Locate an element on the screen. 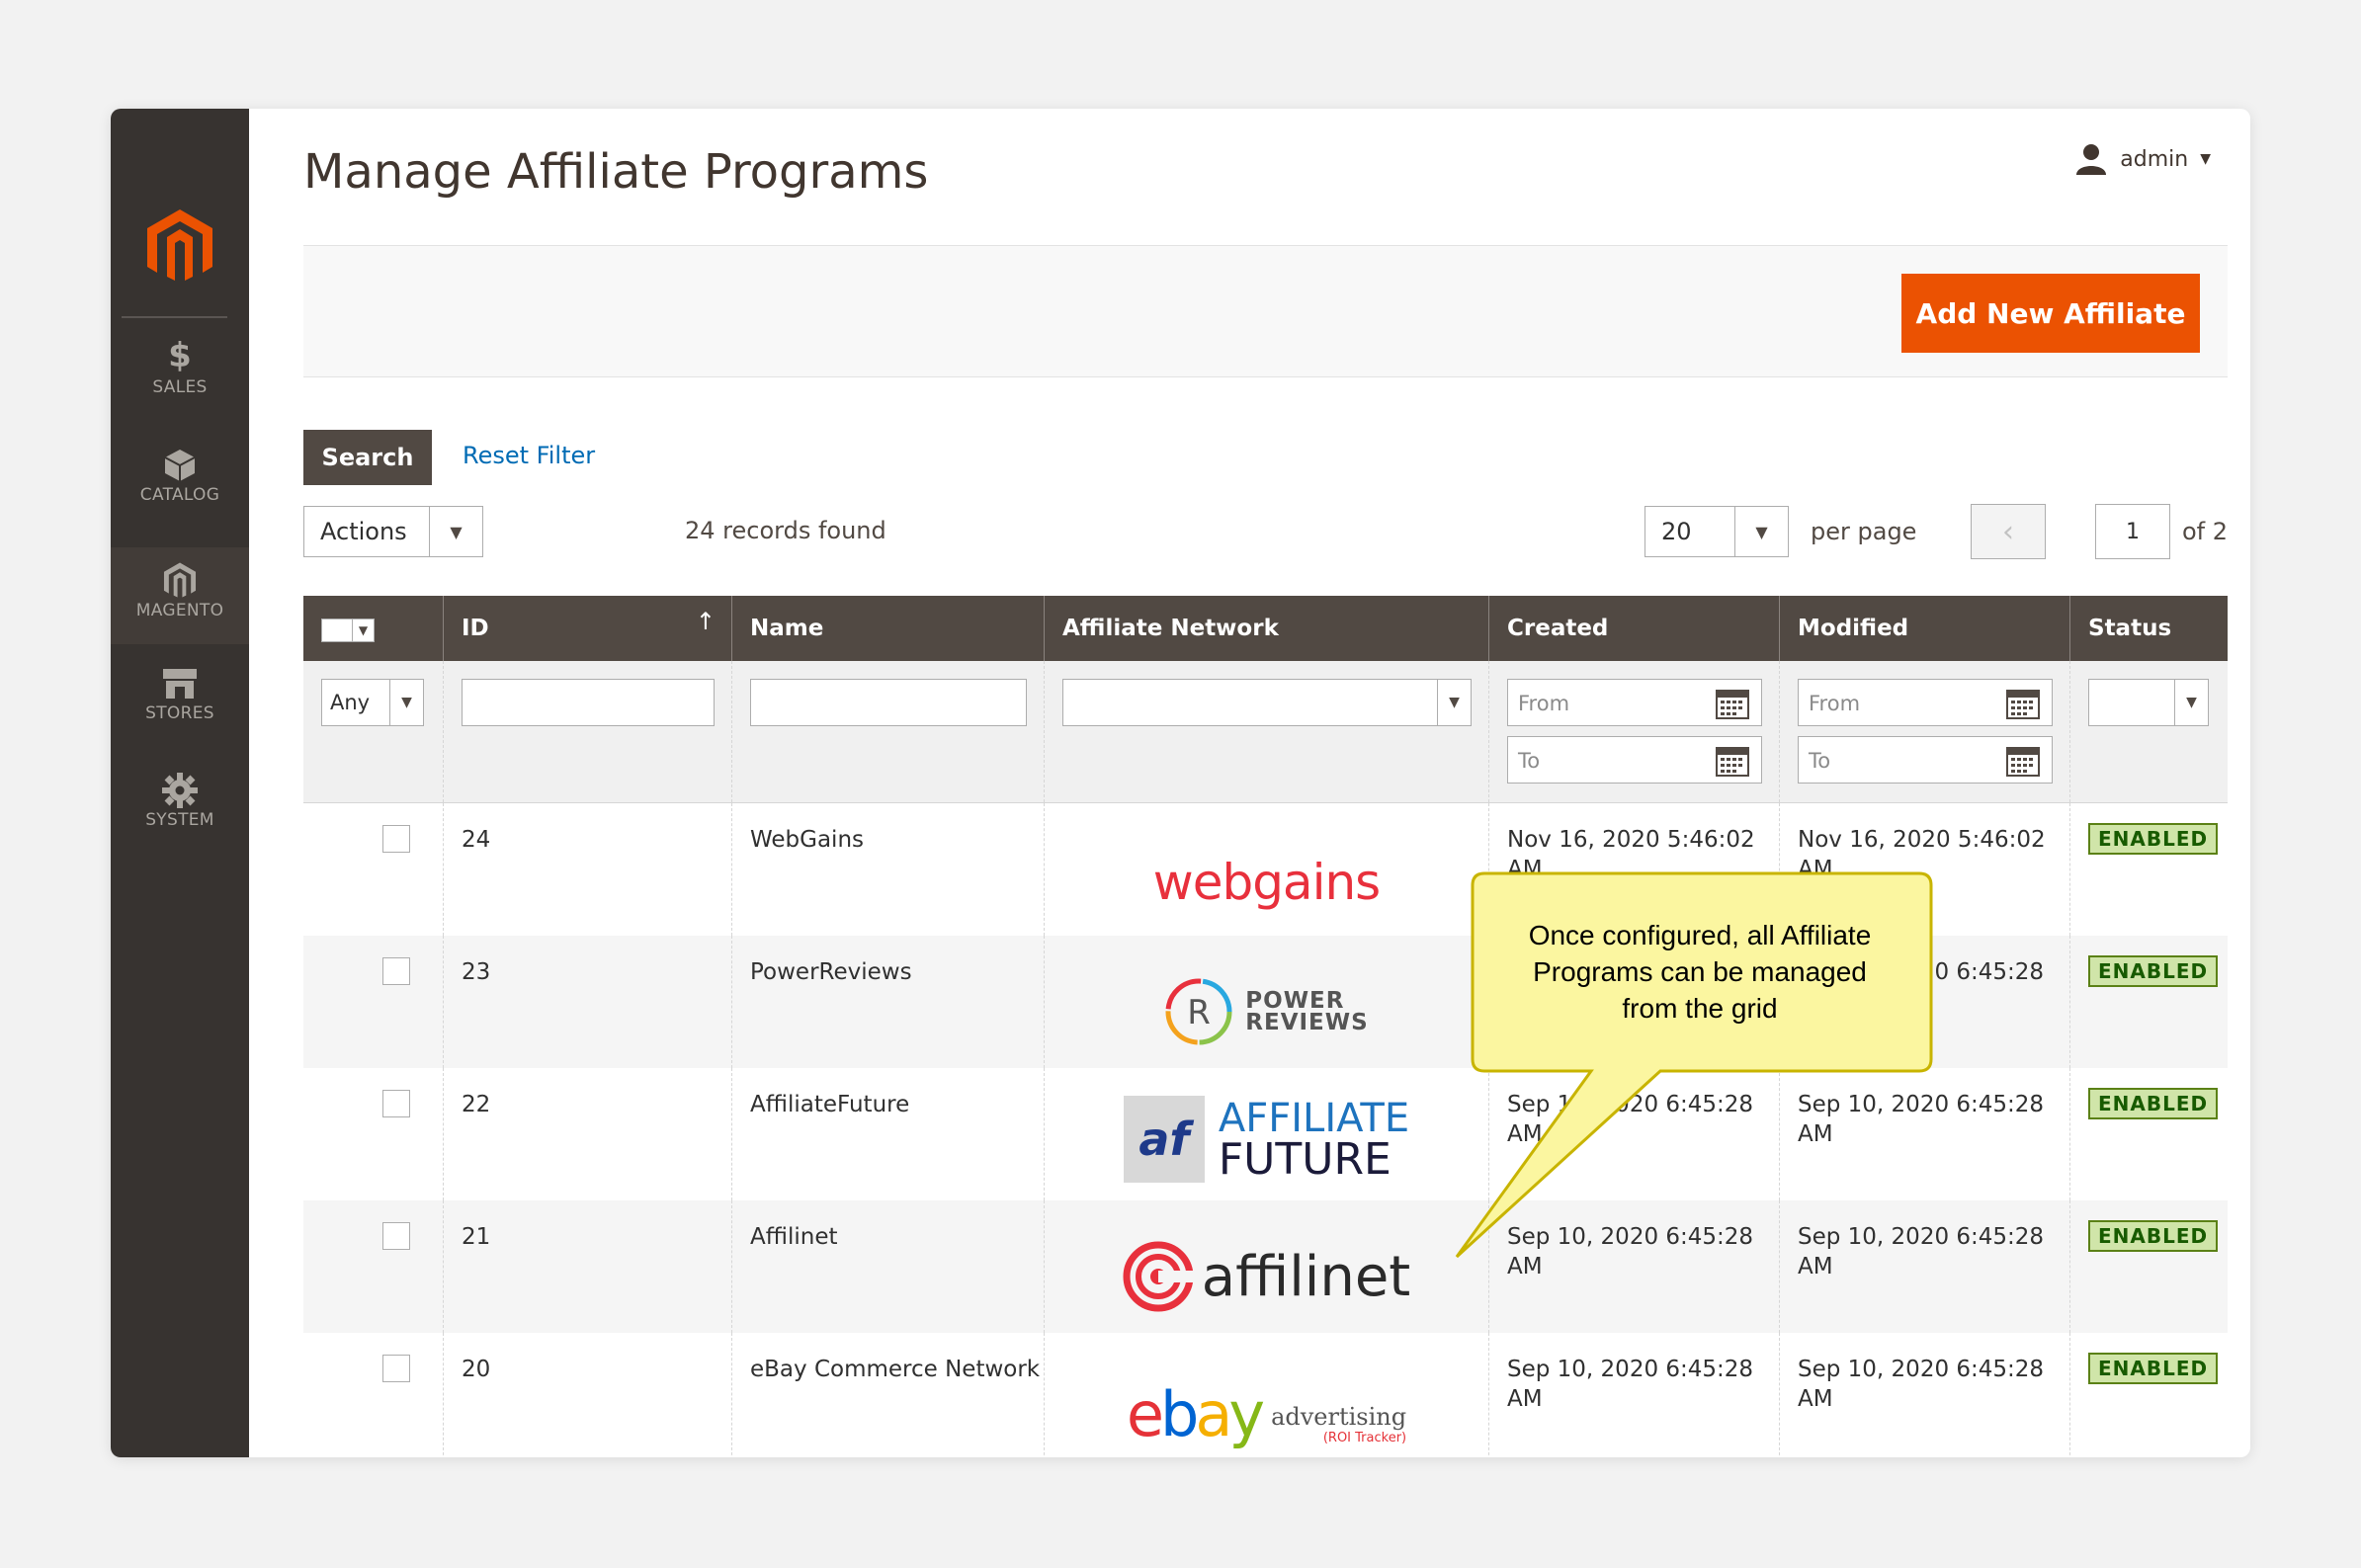  powerreviews-logo: R POWER REVIEWS is located at coordinates (1266, 1011).